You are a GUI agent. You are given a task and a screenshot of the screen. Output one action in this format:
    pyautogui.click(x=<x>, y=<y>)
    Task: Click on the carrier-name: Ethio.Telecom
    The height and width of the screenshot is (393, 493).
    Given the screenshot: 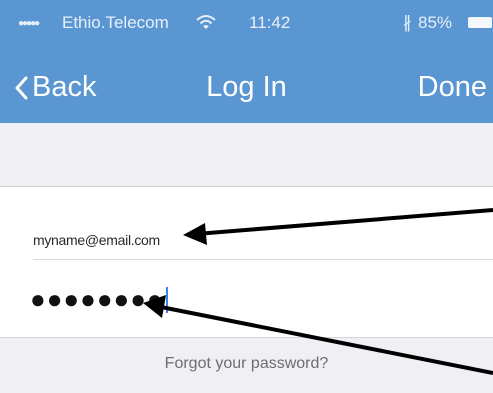 What is the action you would take?
    pyautogui.click(x=115, y=22)
    